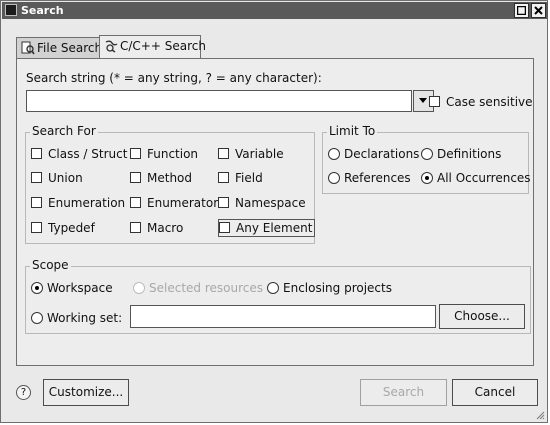 The image size is (550, 425). I want to click on chevron-down-icon, so click(423, 100).